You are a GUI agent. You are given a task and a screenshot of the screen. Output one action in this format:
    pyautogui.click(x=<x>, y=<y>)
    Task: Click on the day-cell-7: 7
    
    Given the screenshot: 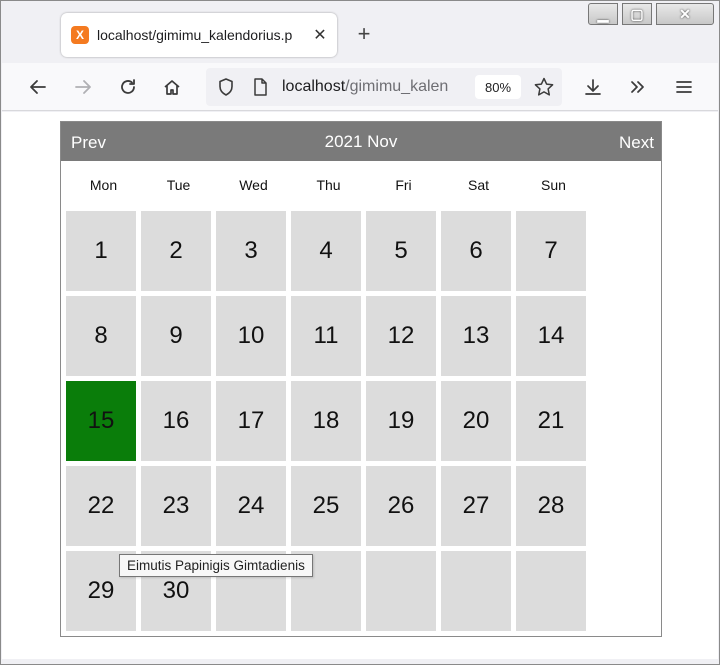 What is the action you would take?
    pyautogui.click(x=551, y=251)
    